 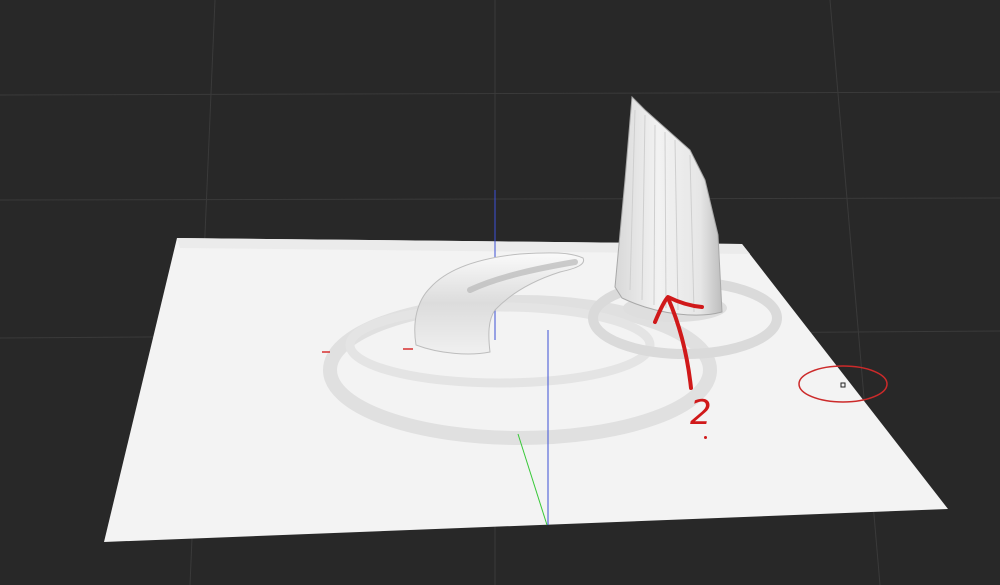 I want to click on annotation-label: 2, so click(x=701, y=413).